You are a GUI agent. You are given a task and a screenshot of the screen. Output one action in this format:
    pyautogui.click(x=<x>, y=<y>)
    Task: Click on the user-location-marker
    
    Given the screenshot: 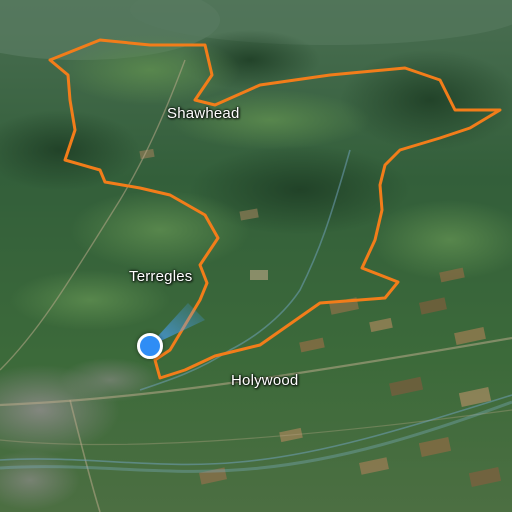 What is the action you would take?
    pyautogui.click(x=165, y=333)
    